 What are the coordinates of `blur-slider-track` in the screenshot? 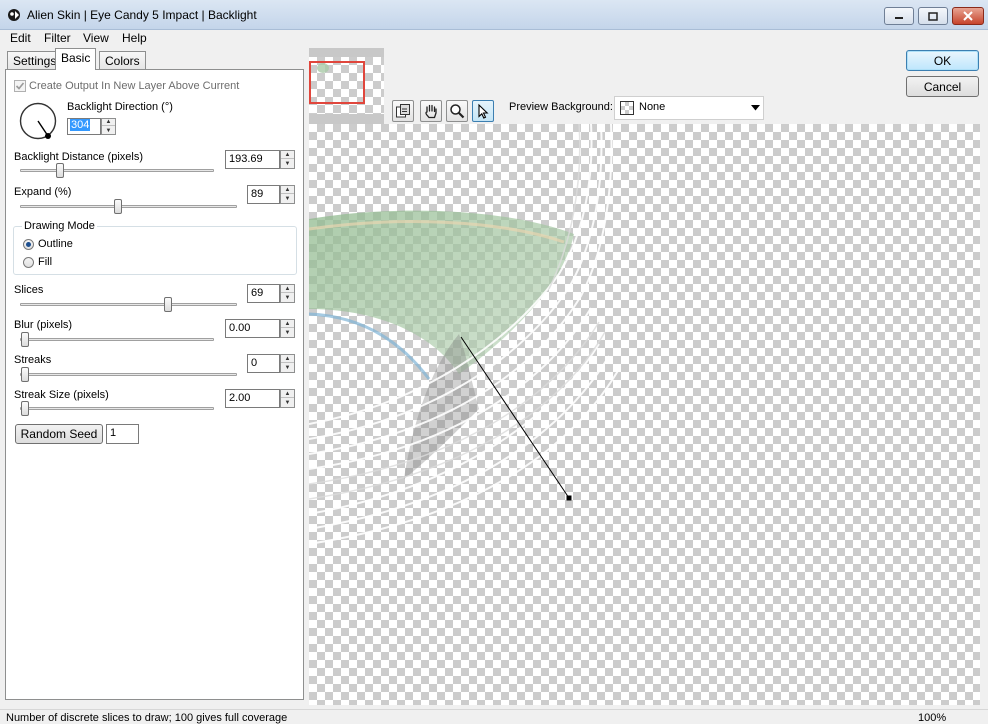 It's located at (117, 339).